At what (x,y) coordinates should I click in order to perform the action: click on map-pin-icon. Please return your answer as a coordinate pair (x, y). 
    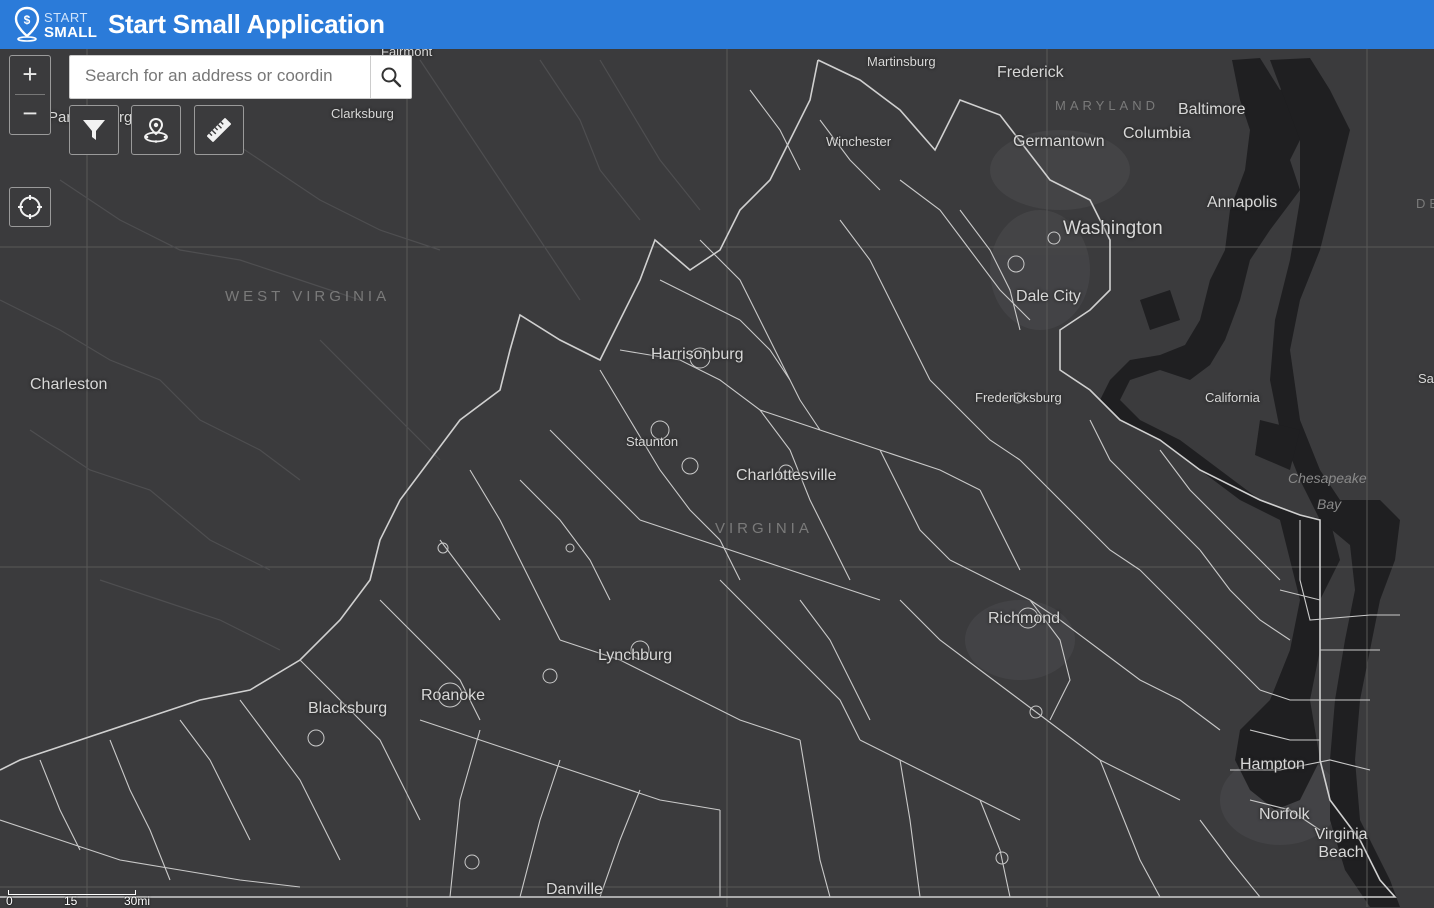
    Looking at the image, I should click on (156, 130).